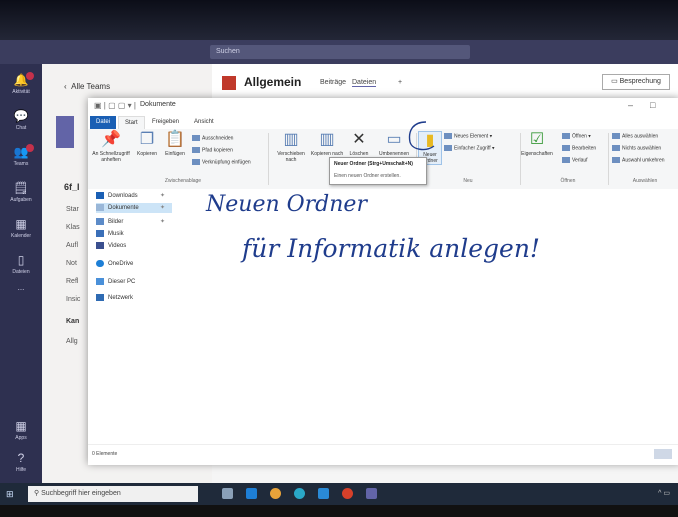 Image resolution: width=678 pixels, height=517 pixels. Describe the element at coordinates (21, 465) in the screenshot. I see `rail-help: ? Hilfe` at that location.